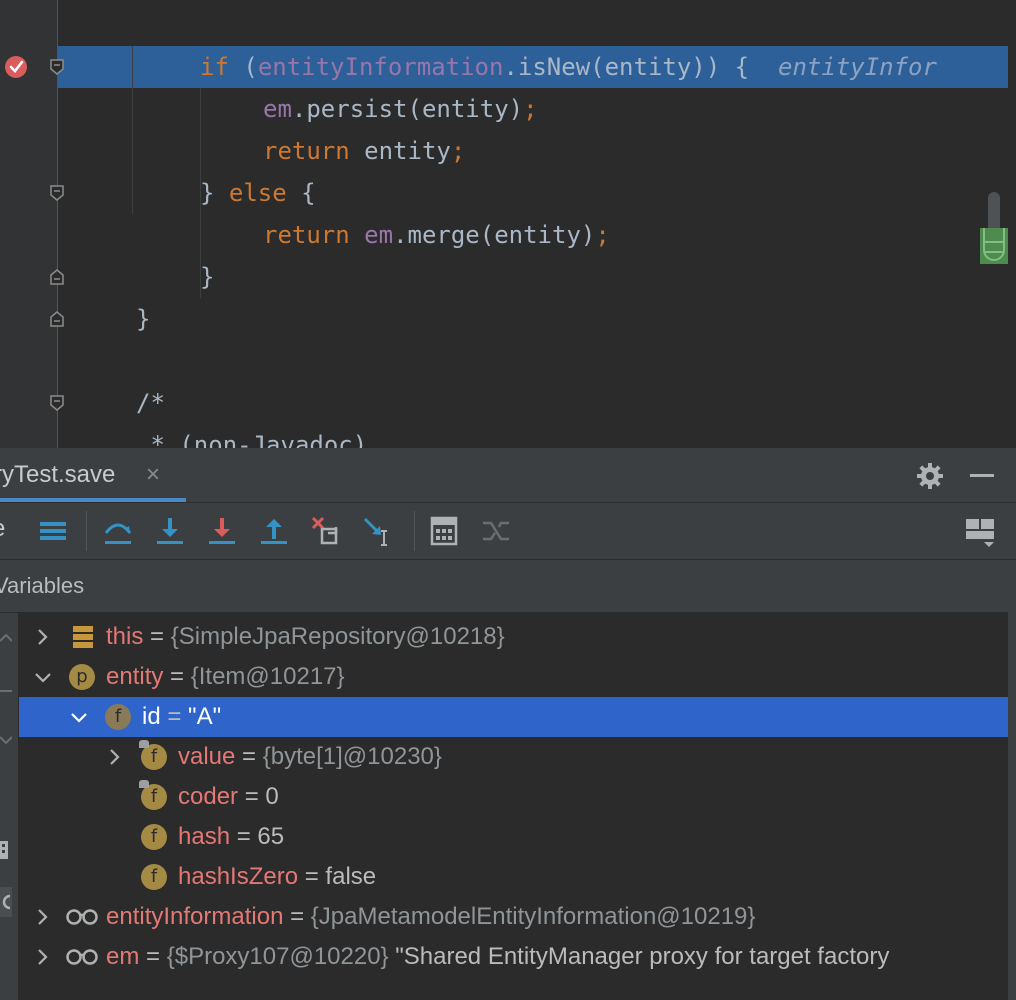  Describe the element at coordinates (205, 716) in the screenshot. I see `variable-value: "A"` at that location.